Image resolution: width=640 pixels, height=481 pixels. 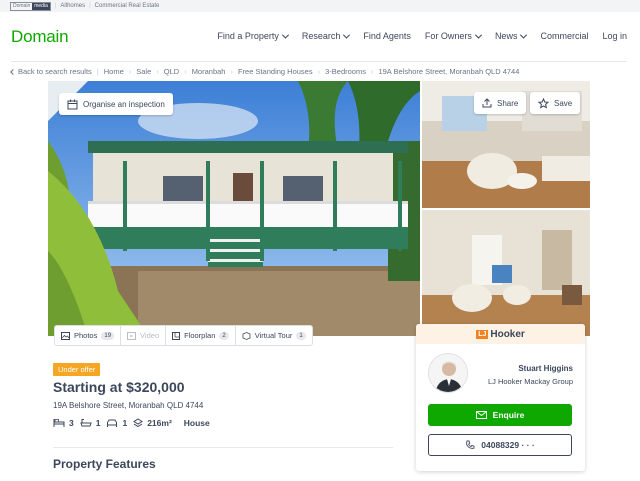 I want to click on share-button: Share, so click(x=500, y=103).